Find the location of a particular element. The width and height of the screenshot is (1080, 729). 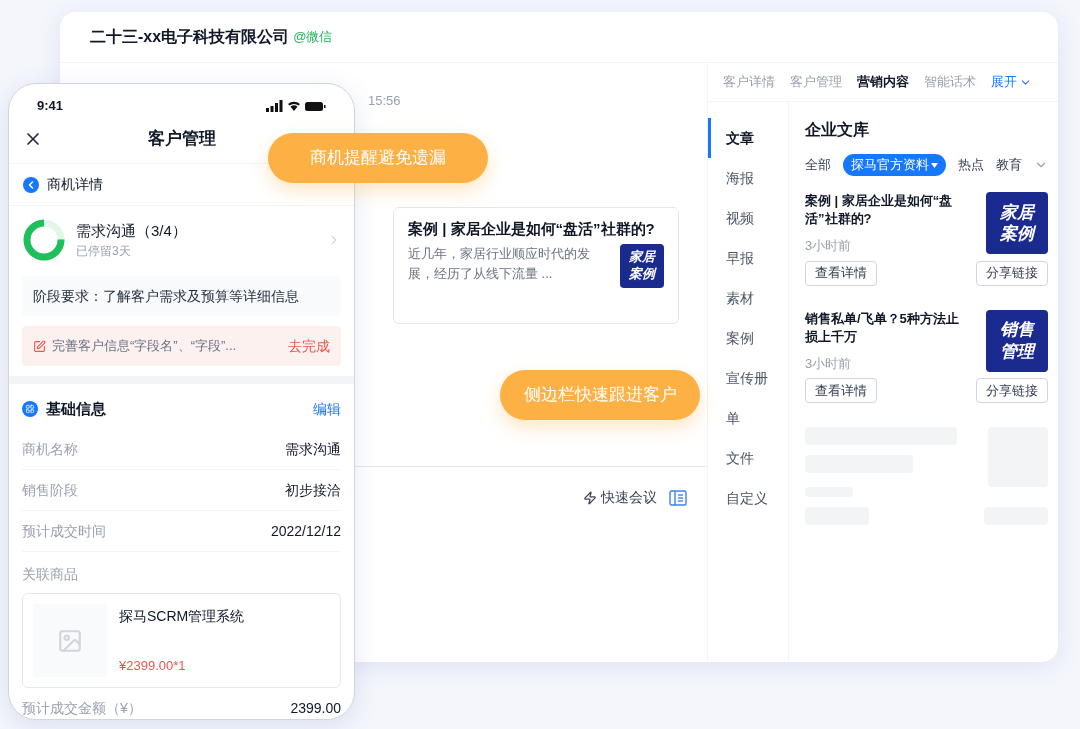

callout-pill: 侧边栏快速跟进客户 is located at coordinates (600, 395).